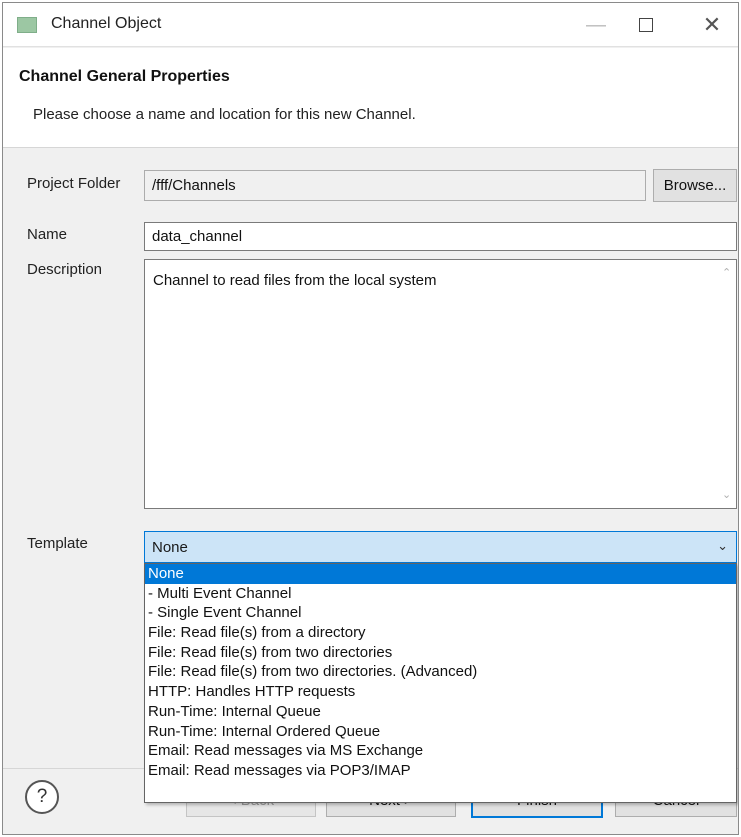 This screenshot has width=741, height=837. I want to click on minimize-button: —, so click(596, 25).